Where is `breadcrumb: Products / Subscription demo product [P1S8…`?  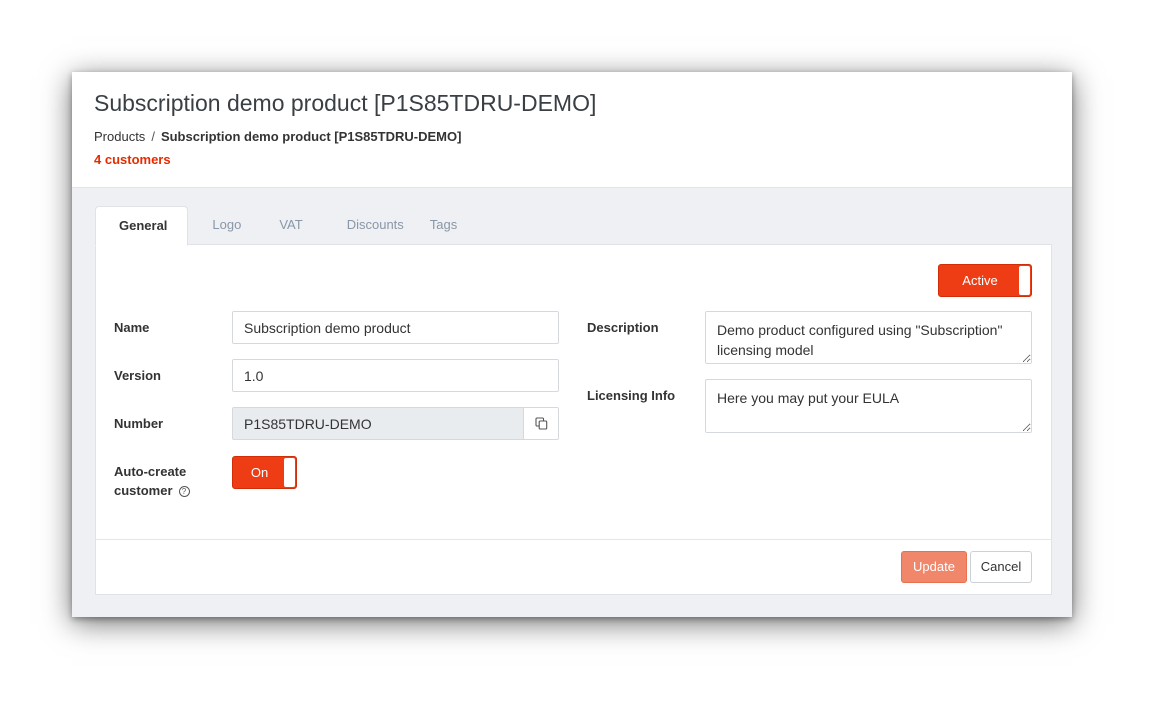 breadcrumb: Products / Subscription demo product [P1S8… is located at coordinates (277, 136).